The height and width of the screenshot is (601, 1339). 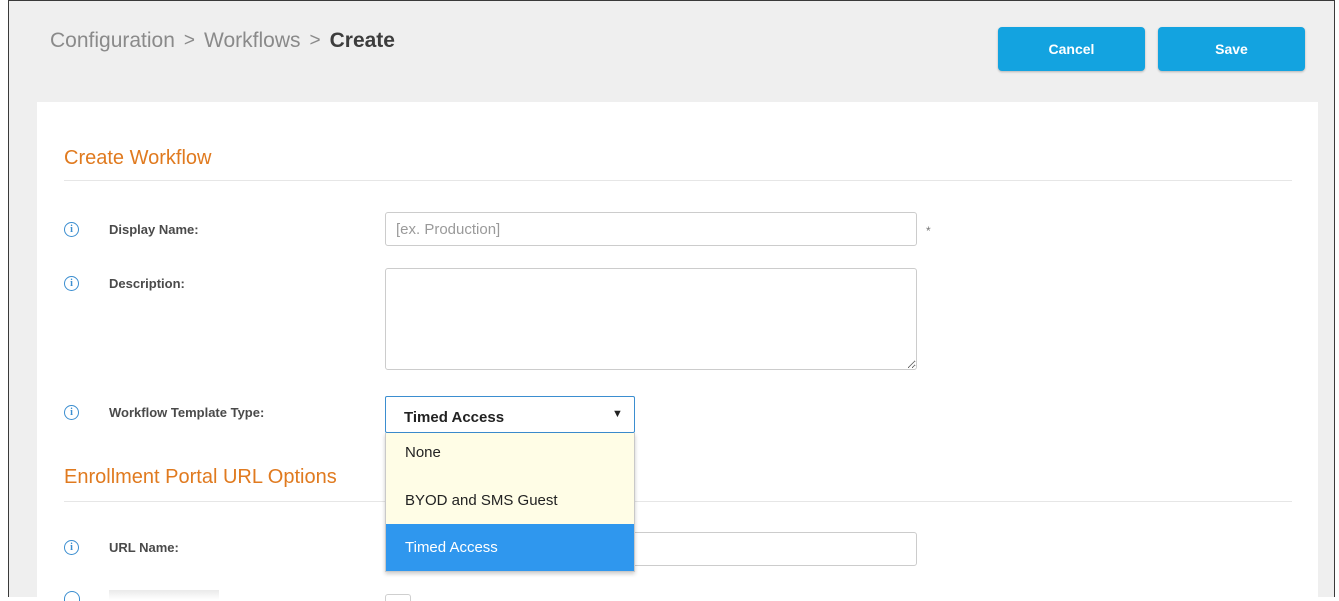 What do you see at coordinates (510, 455) in the screenshot?
I see `option-none: None` at bounding box center [510, 455].